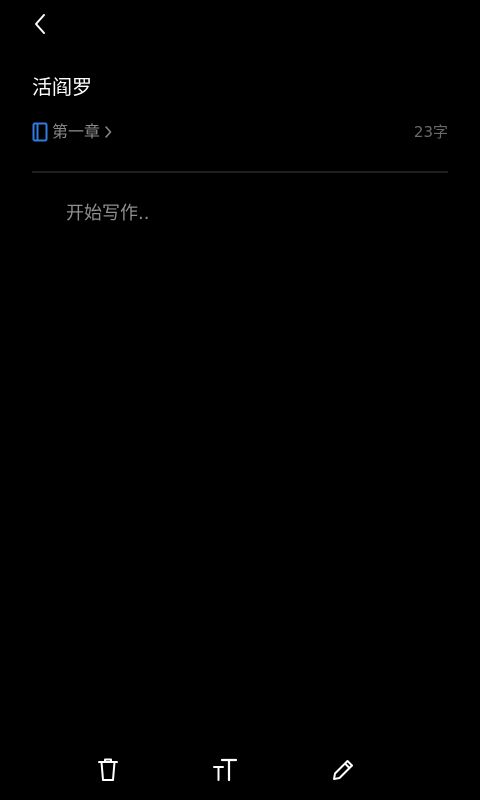 The width and height of the screenshot is (480, 800). I want to click on chapter-selector: 第一章, so click(73, 132).